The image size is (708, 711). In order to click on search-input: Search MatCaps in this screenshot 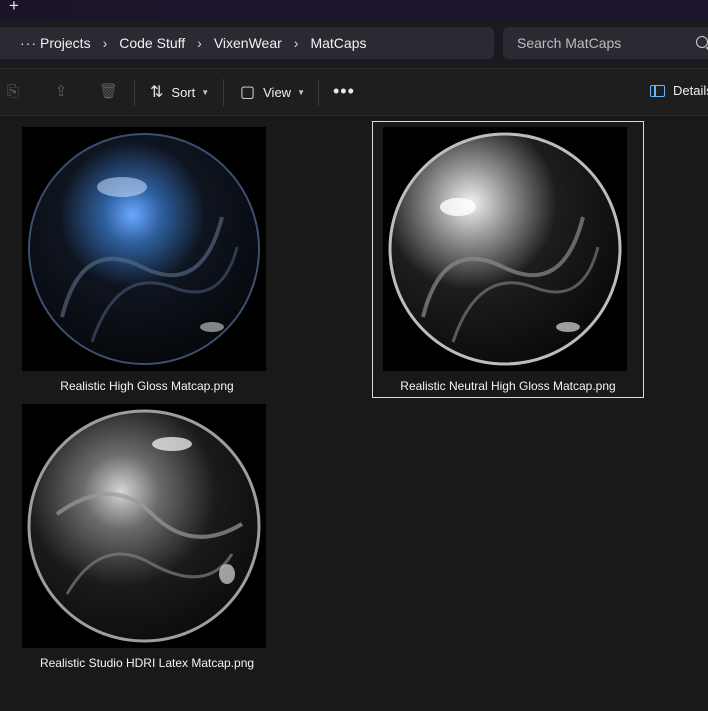, I will do `click(605, 43)`.